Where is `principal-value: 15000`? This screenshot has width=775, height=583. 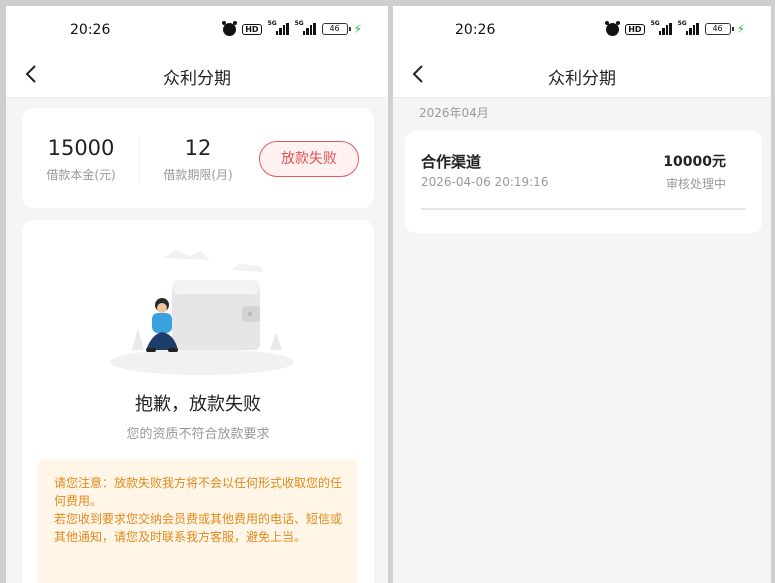
principal-value: 15000 is located at coordinates (81, 148).